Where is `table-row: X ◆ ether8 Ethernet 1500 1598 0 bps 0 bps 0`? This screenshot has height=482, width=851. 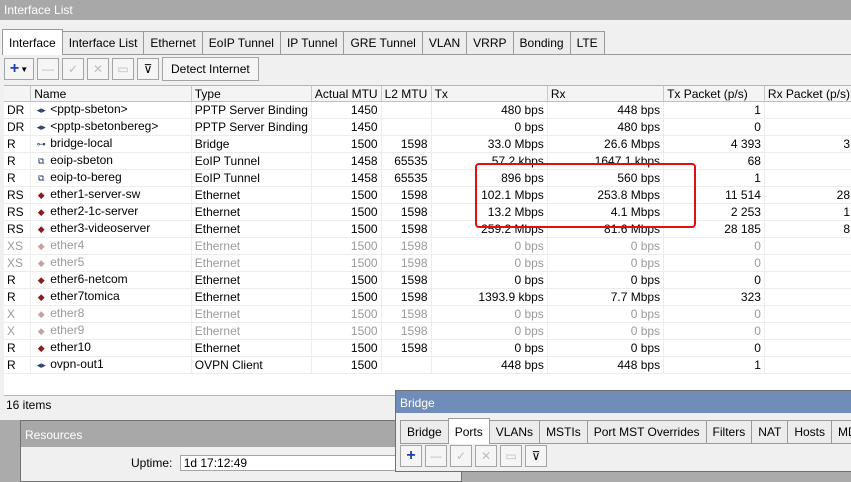
table-row: X ◆ ether8 Ethernet 1500 1598 0 bps 0 bps 0 is located at coordinates (427, 314).